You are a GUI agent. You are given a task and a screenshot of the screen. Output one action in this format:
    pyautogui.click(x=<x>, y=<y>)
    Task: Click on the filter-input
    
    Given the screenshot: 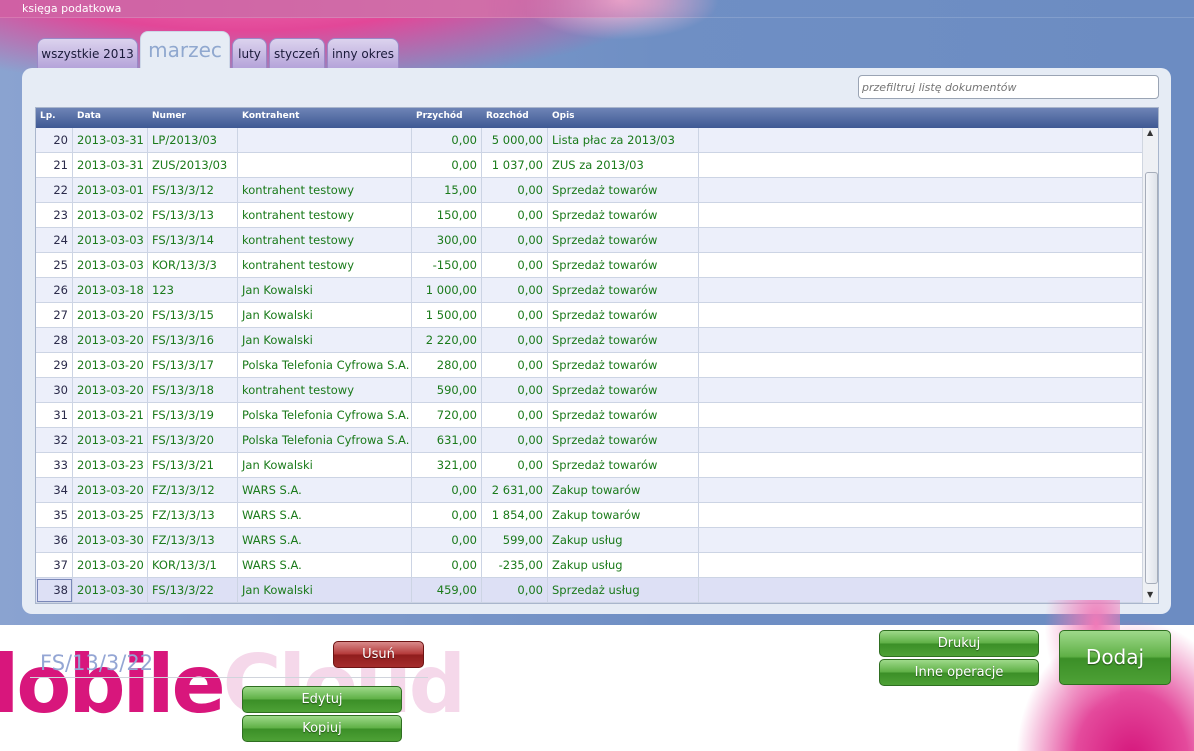 What is the action you would take?
    pyautogui.click(x=1008, y=87)
    